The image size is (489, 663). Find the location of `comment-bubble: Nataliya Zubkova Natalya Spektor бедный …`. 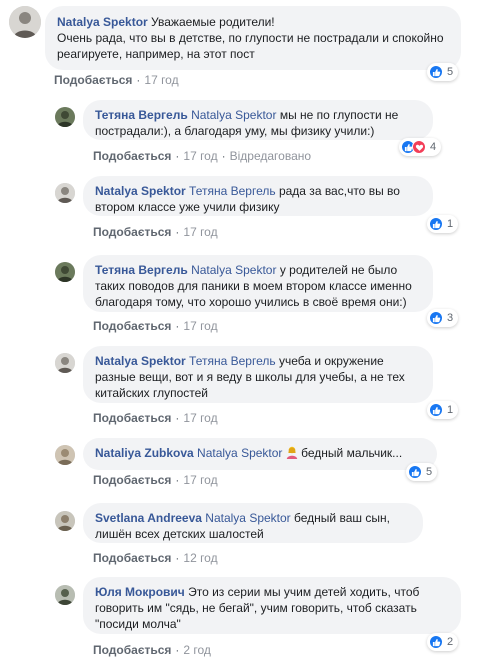

comment-bubble: Nataliya Zubkova Natalya Spektor бедный … is located at coordinates (260, 454).